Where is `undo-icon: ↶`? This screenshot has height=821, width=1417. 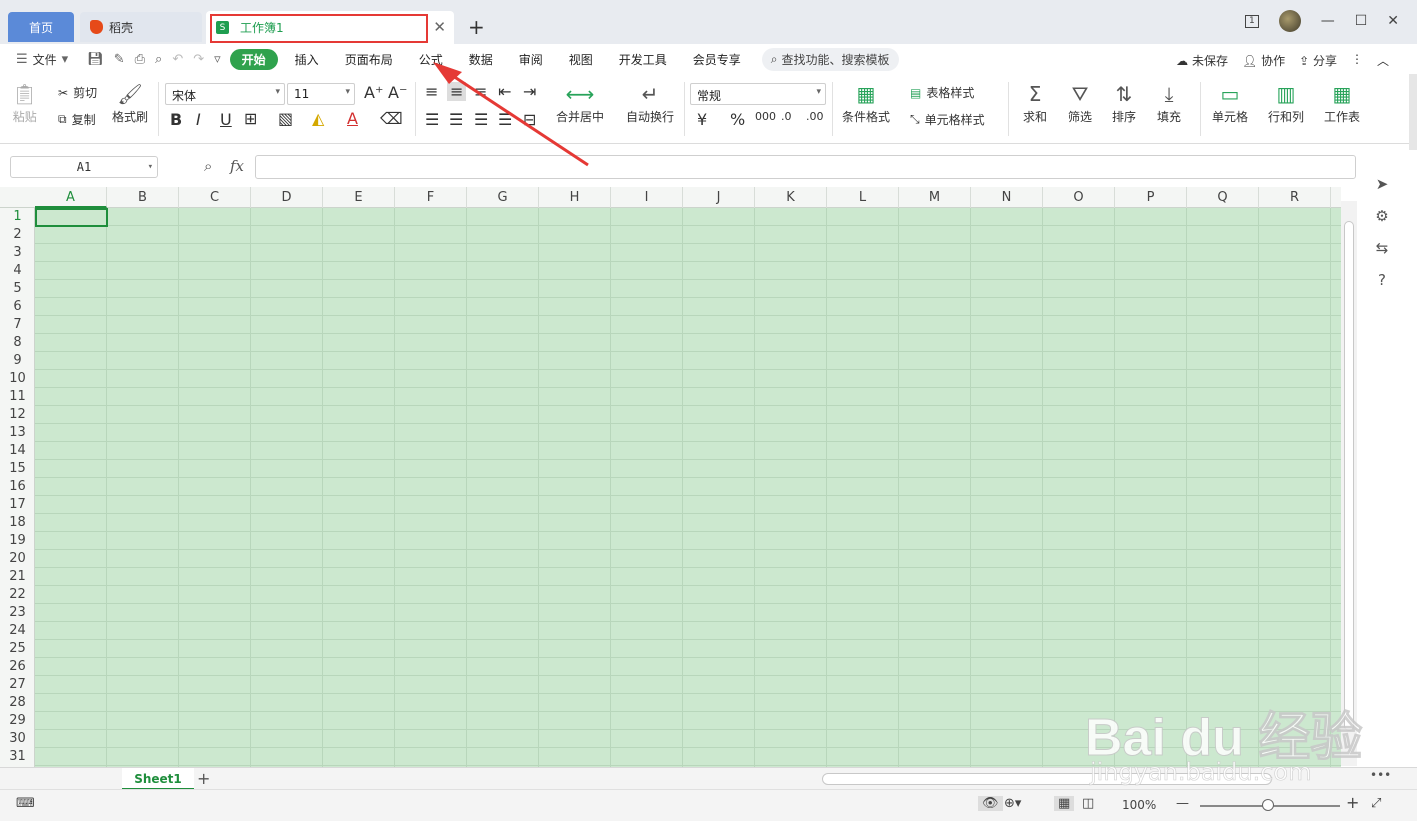 undo-icon: ↶ is located at coordinates (177, 59).